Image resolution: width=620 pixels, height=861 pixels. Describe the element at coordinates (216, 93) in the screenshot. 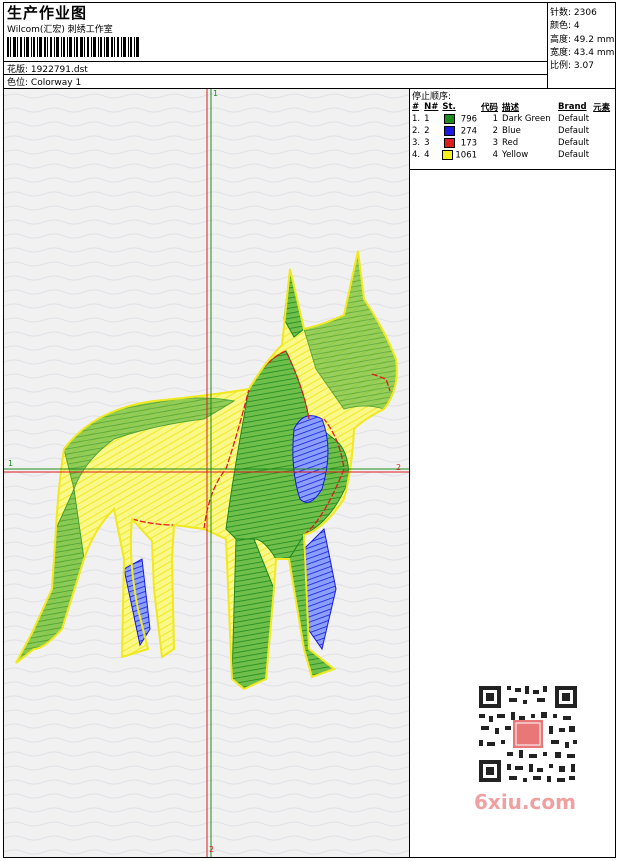

I see `v-axis-start-label: 1` at that location.